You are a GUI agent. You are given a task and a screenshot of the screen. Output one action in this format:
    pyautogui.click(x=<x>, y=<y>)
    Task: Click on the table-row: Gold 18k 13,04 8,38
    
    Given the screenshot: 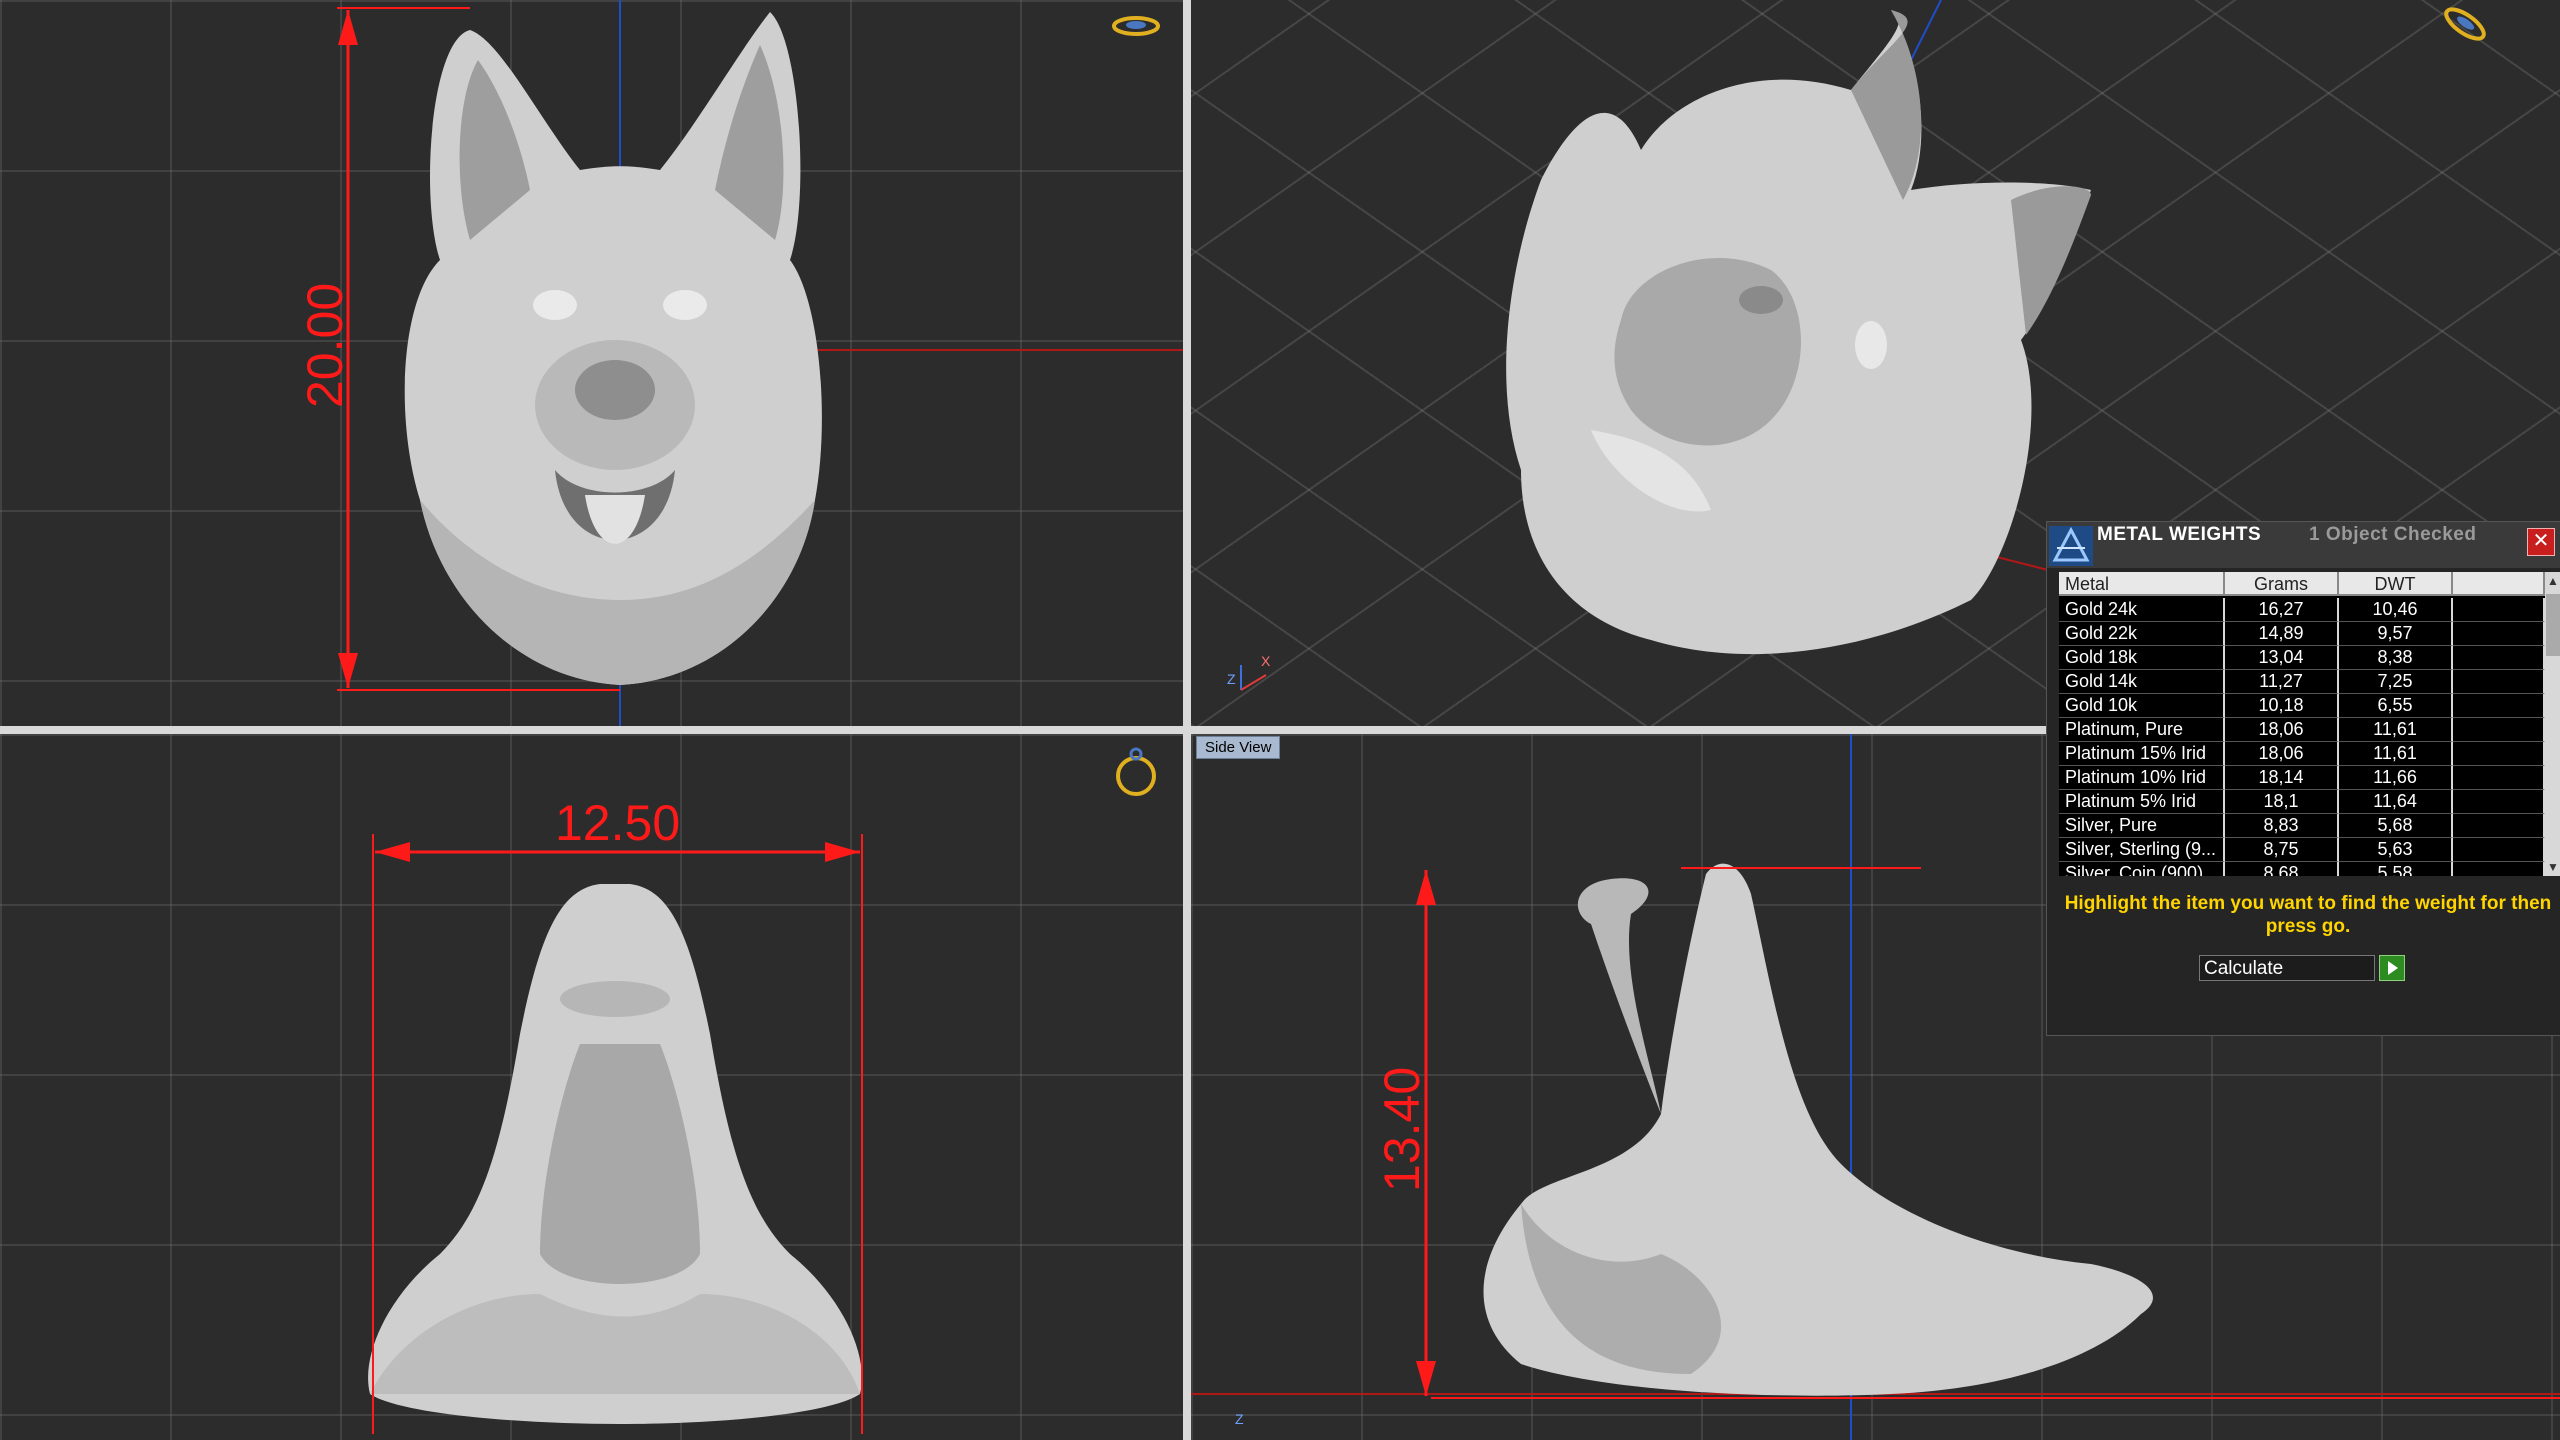 What is the action you would take?
    pyautogui.click(x=2302, y=658)
    